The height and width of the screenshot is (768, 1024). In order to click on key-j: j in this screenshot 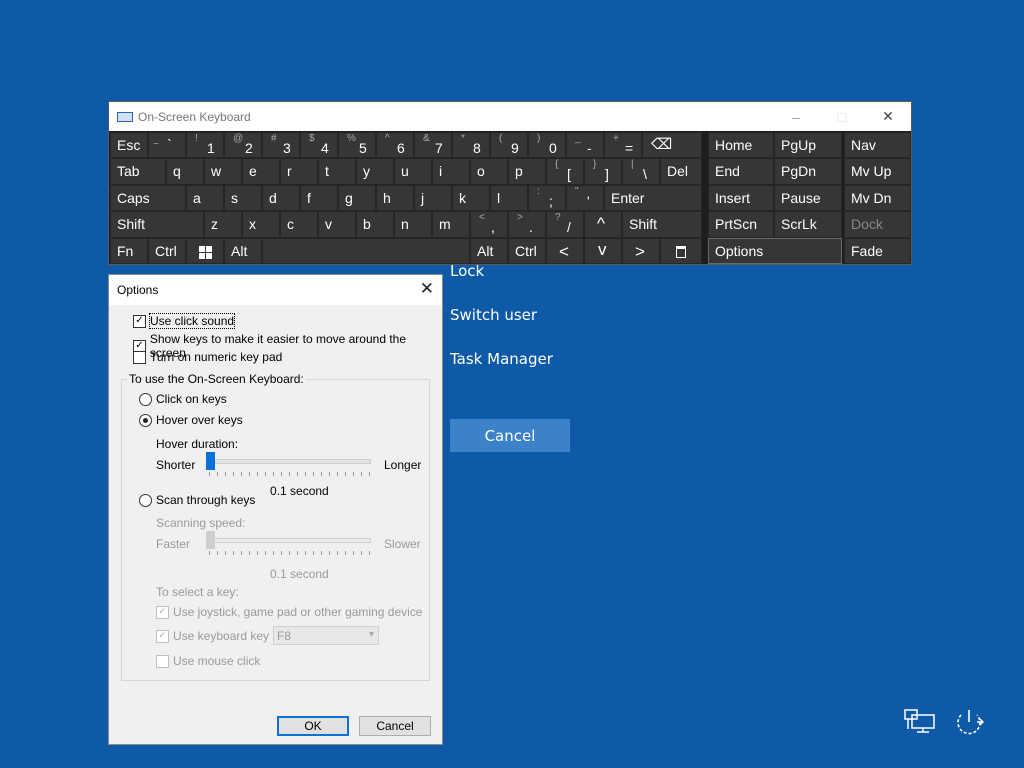, I will do `click(433, 198)`.